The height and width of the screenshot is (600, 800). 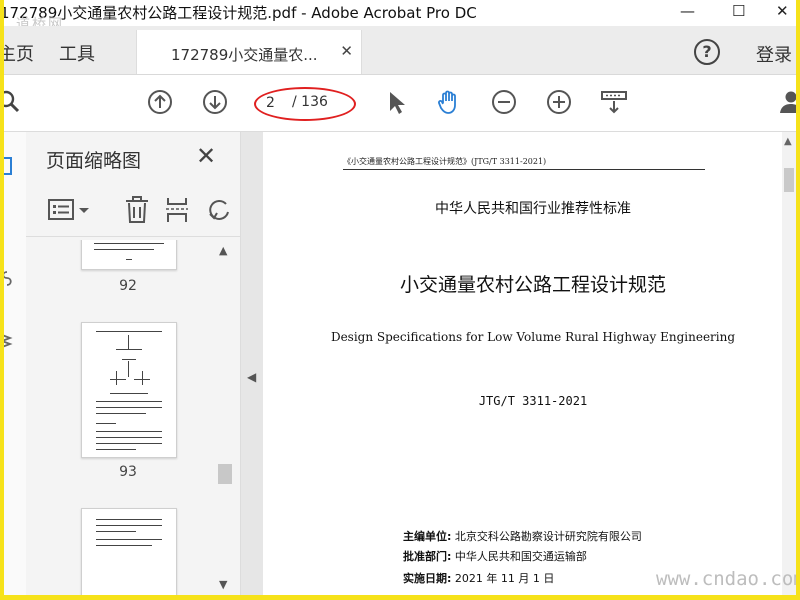 What do you see at coordinates (9, 279) in the screenshot?
I see `attachments-icon` at bounding box center [9, 279].